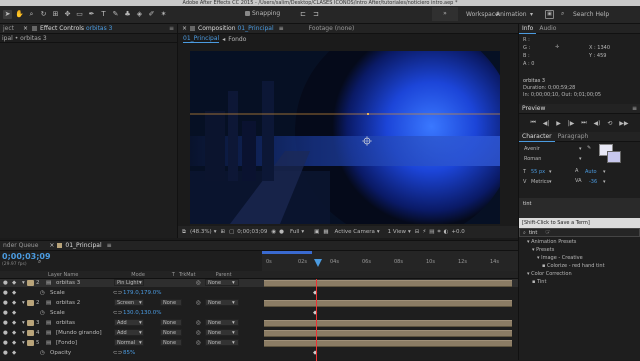  What do you see at coordinates (224, 275) in the screenshot?
I see `col-parent: Parent` at bounding box center [224, 275].